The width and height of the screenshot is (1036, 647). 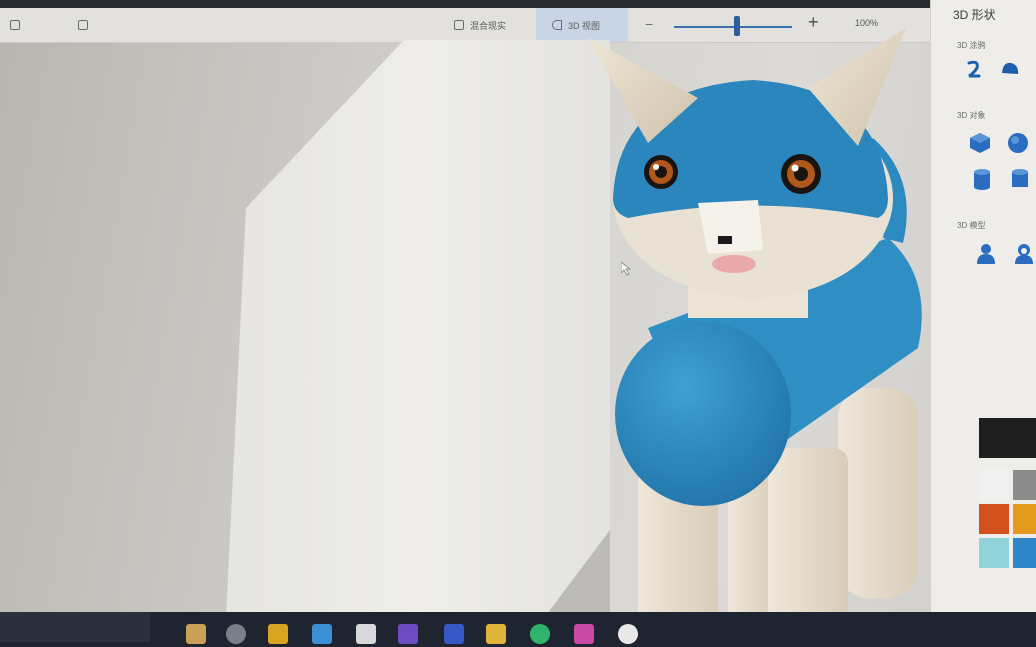 I want to click on window-top-strip, so click(x=518, y=4).